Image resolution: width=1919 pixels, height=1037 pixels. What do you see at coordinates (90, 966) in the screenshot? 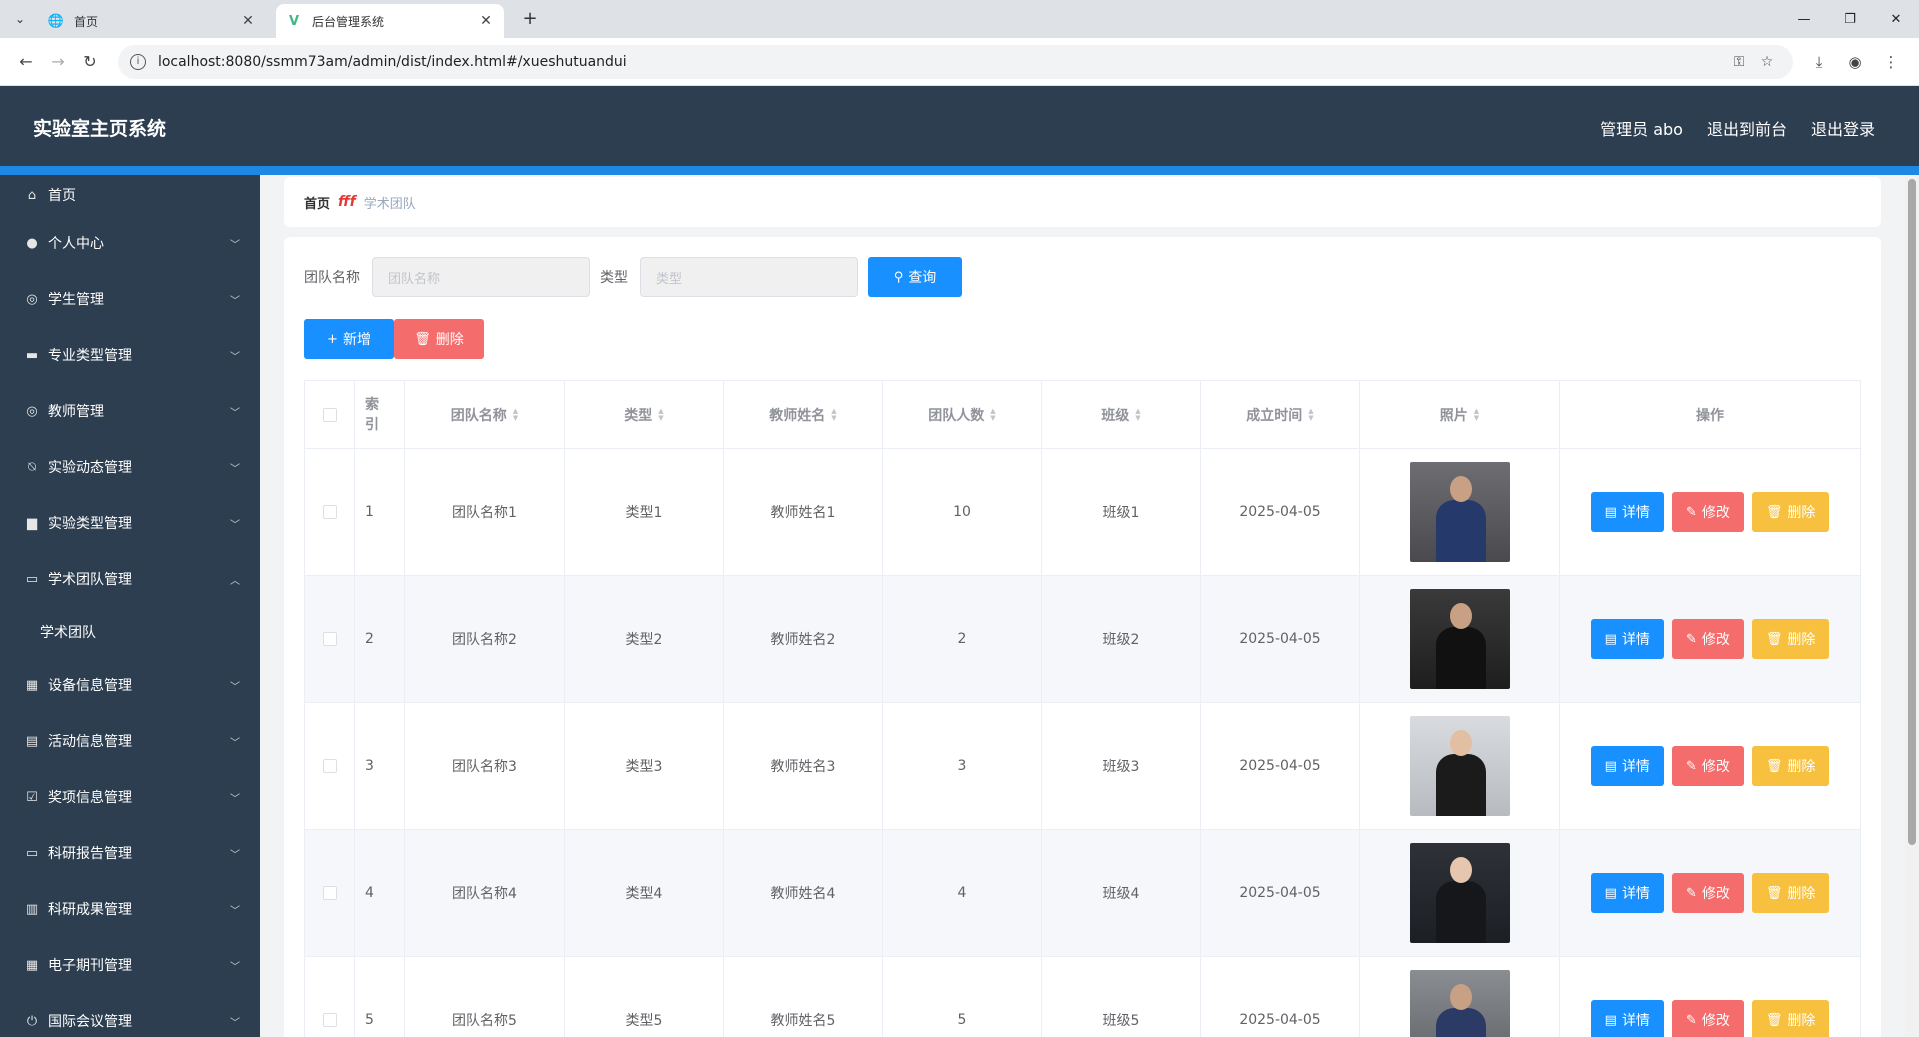
I see `sidebar-item-label: 电子期刊管理` at bounding box center [90, 966].